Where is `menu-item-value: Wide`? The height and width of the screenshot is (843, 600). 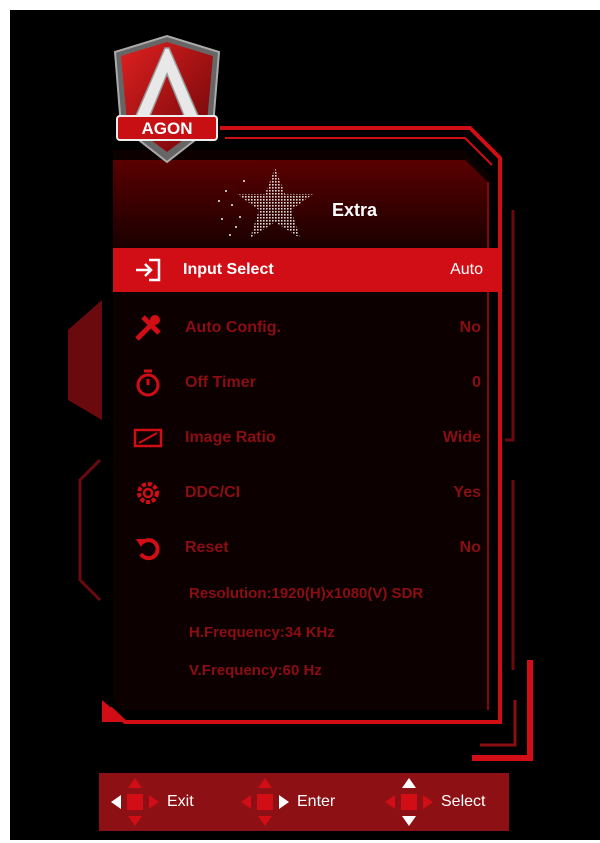
menu-item-value: Wide is located at coordinates (461, 437).